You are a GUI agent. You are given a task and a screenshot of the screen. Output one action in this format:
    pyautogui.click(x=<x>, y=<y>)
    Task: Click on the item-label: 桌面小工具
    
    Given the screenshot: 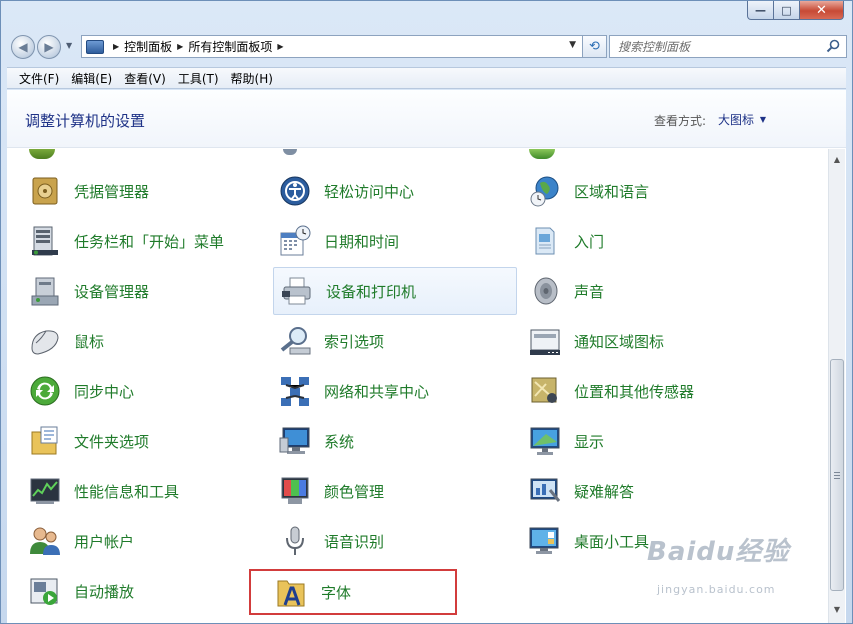 What is the action you would take?
    pyautogui.click(x=612, y=541)
    